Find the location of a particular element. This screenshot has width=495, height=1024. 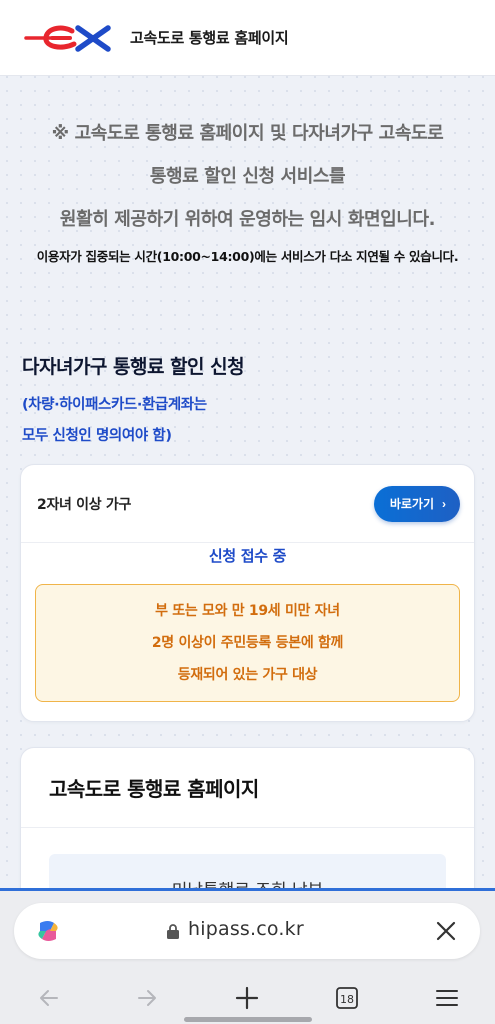

card-header: 2자녀 이상 가구 바로가기 › is located at coordinates (247, 504).